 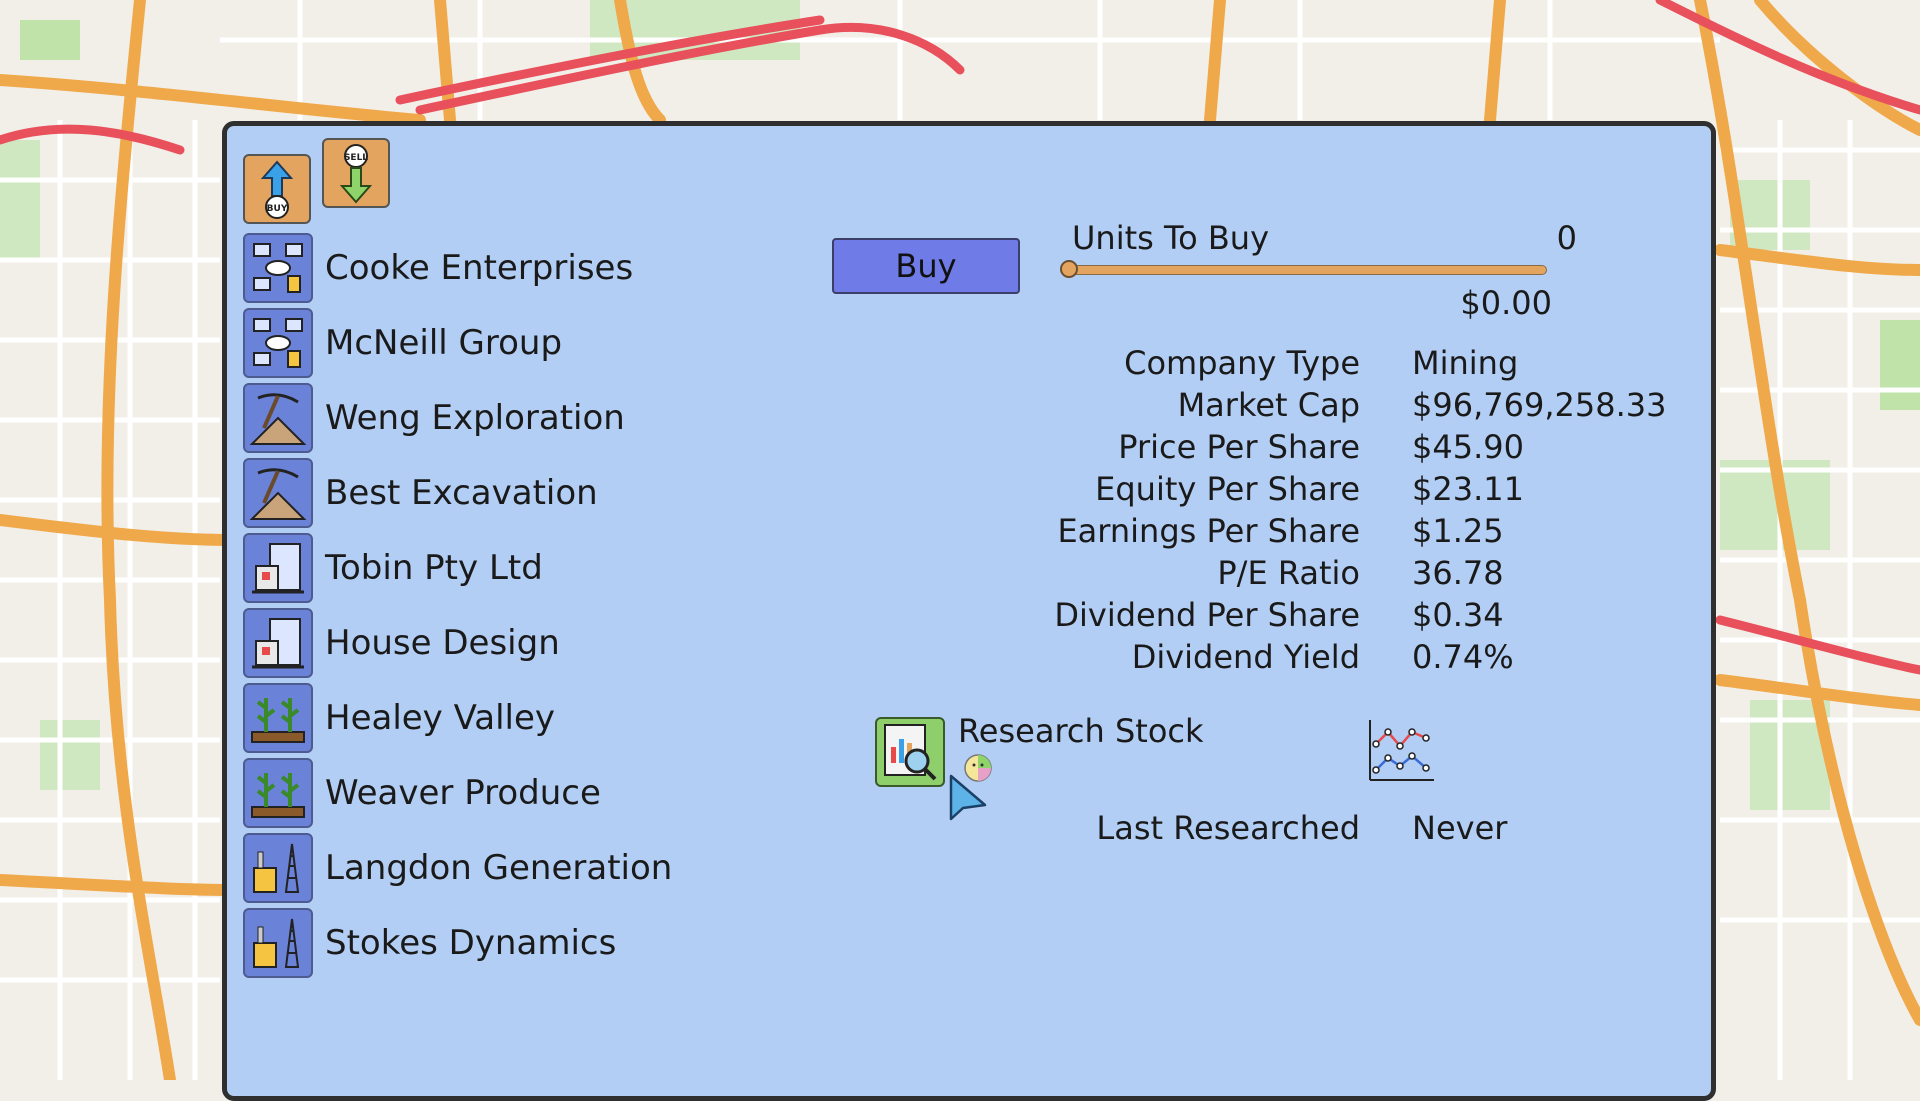 What do you see at coordinates (463, 793) in the screenshot?
I see `company-name: Weaver Produce` at bounding box center [463, 793].